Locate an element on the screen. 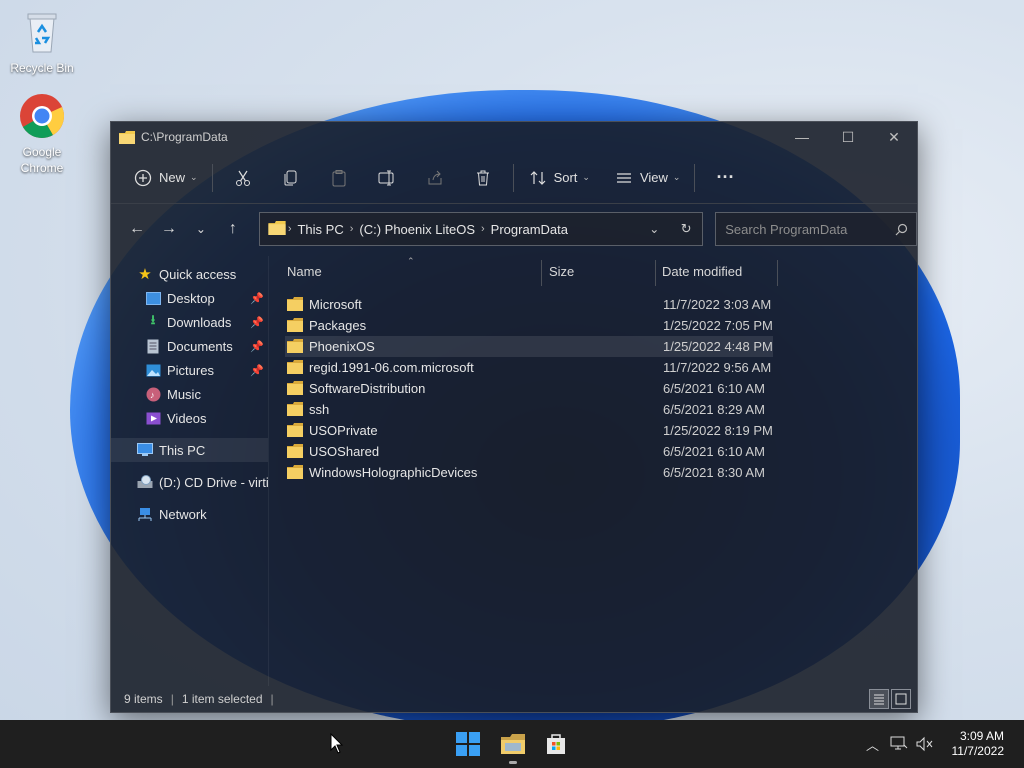 The height and width of the screenshot is (768, 1024). paste-button is located at coordinates (339, 178).